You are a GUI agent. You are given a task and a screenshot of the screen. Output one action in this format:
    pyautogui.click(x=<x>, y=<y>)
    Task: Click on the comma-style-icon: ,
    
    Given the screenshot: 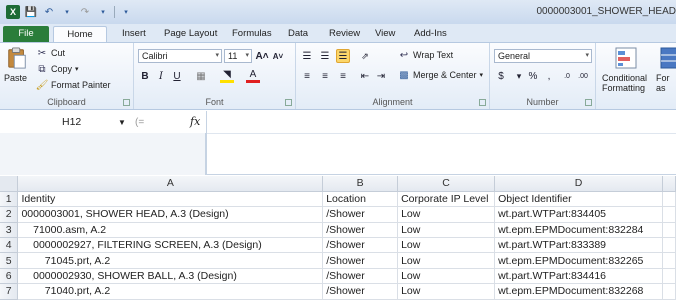 What is the action you would take?
    pyautogui.click(x=549, y=76)
    